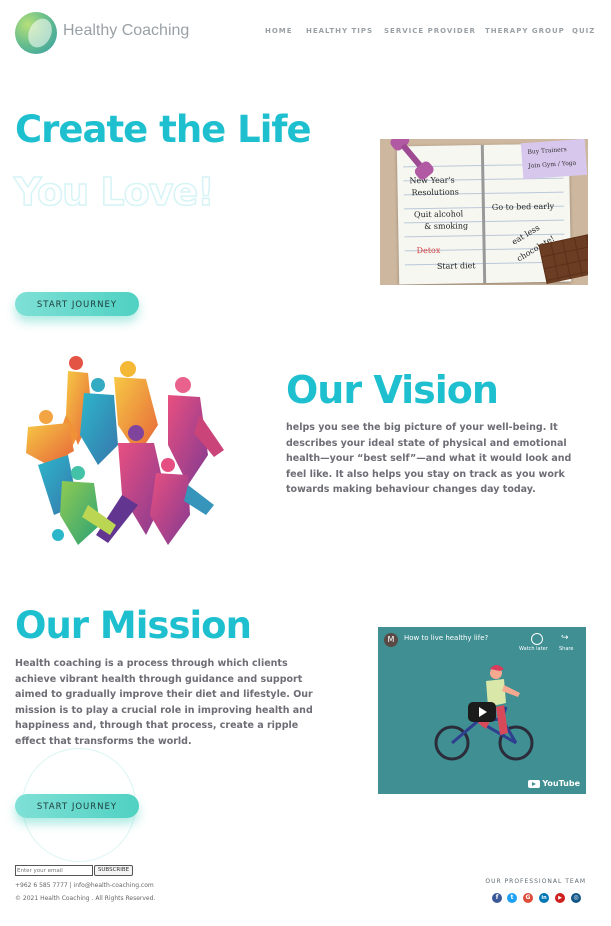 The width and height of the screenshot is (611, 926). Describe the element at coordinates (279, 31) in the screenshot. I see `nav-home: HOME` at that location.